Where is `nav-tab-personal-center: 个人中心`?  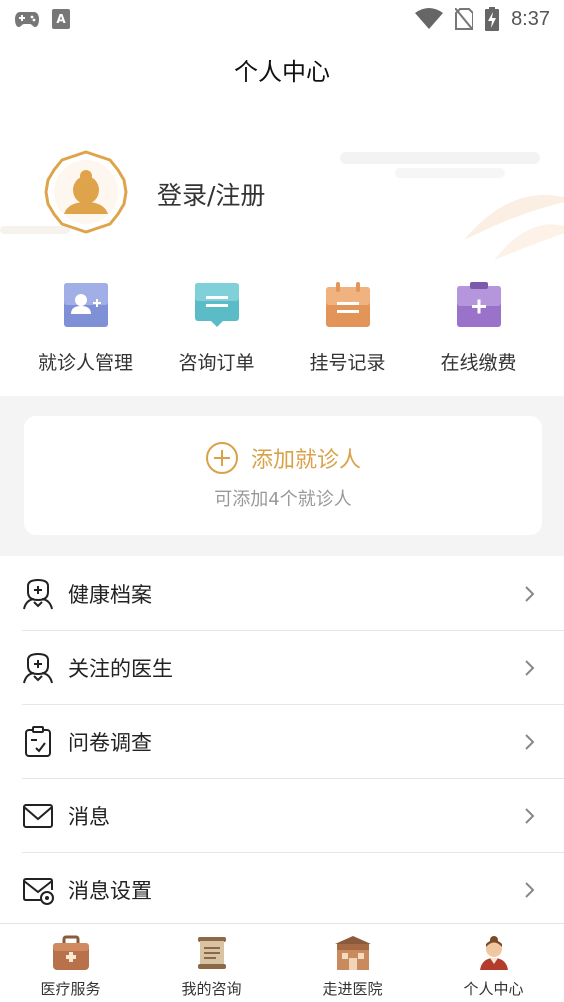
nav-tab-personal-center: 个人中心 is located at coordinates (493, 963).